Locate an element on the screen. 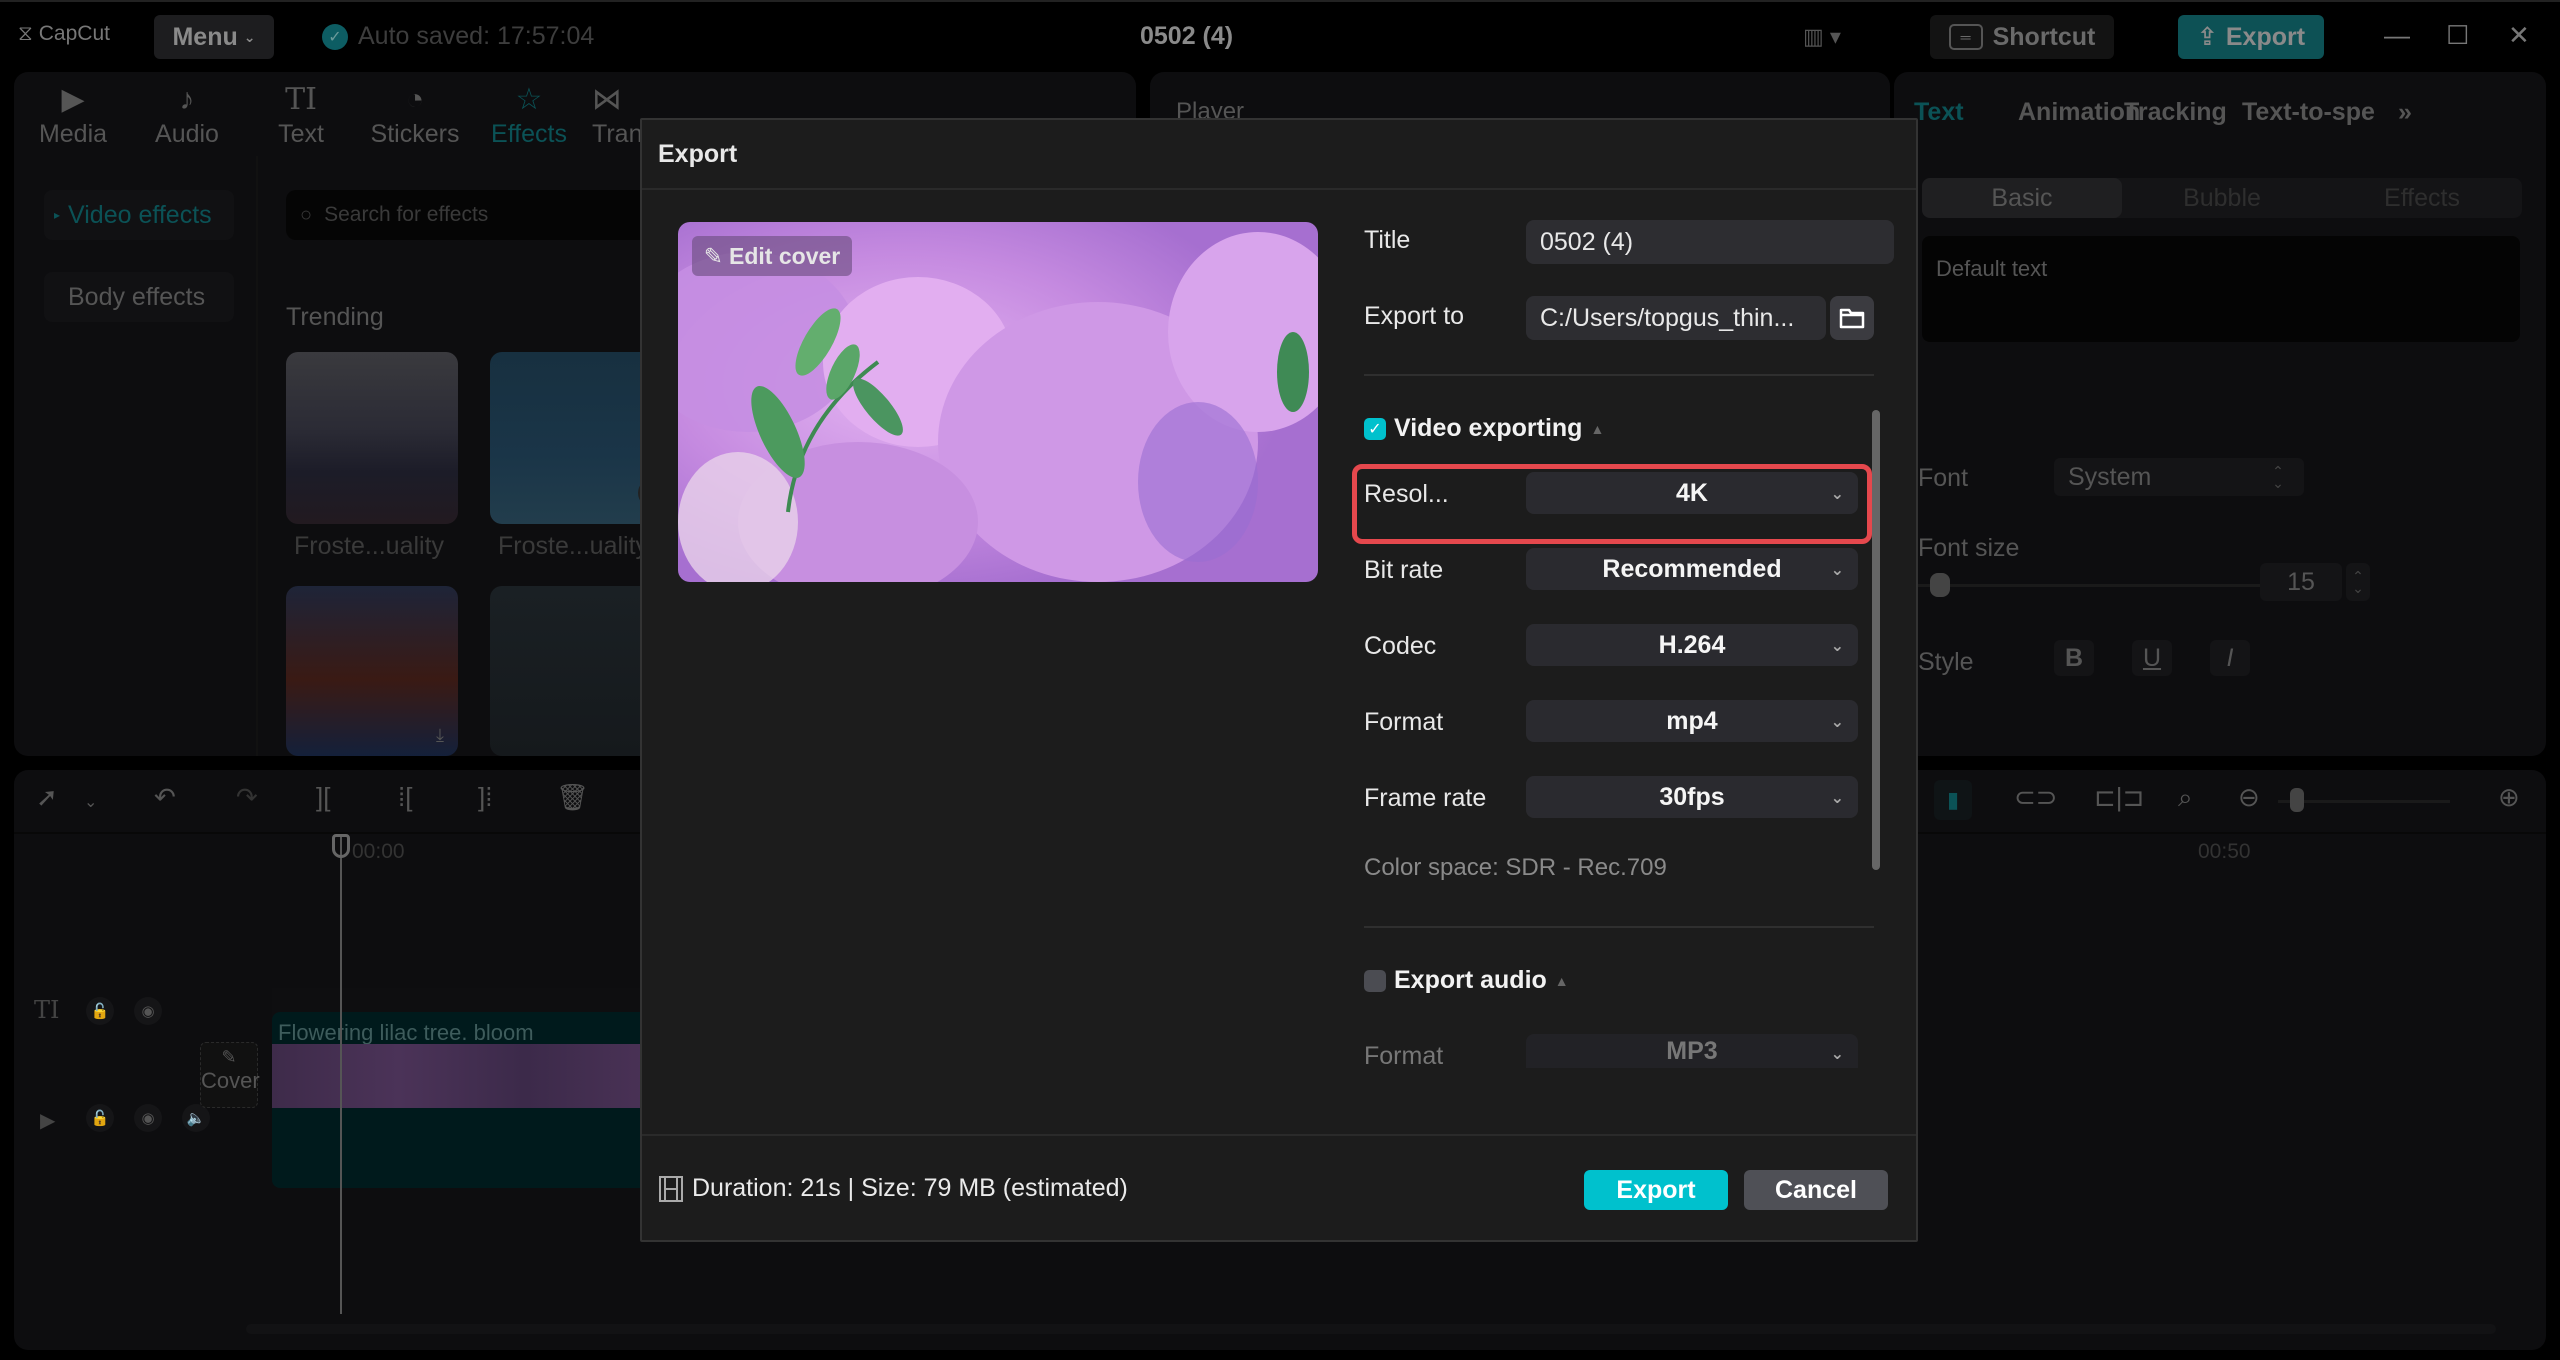  tab-text-to-speech: Text-to-spe is located at coordinates (2312, 112).